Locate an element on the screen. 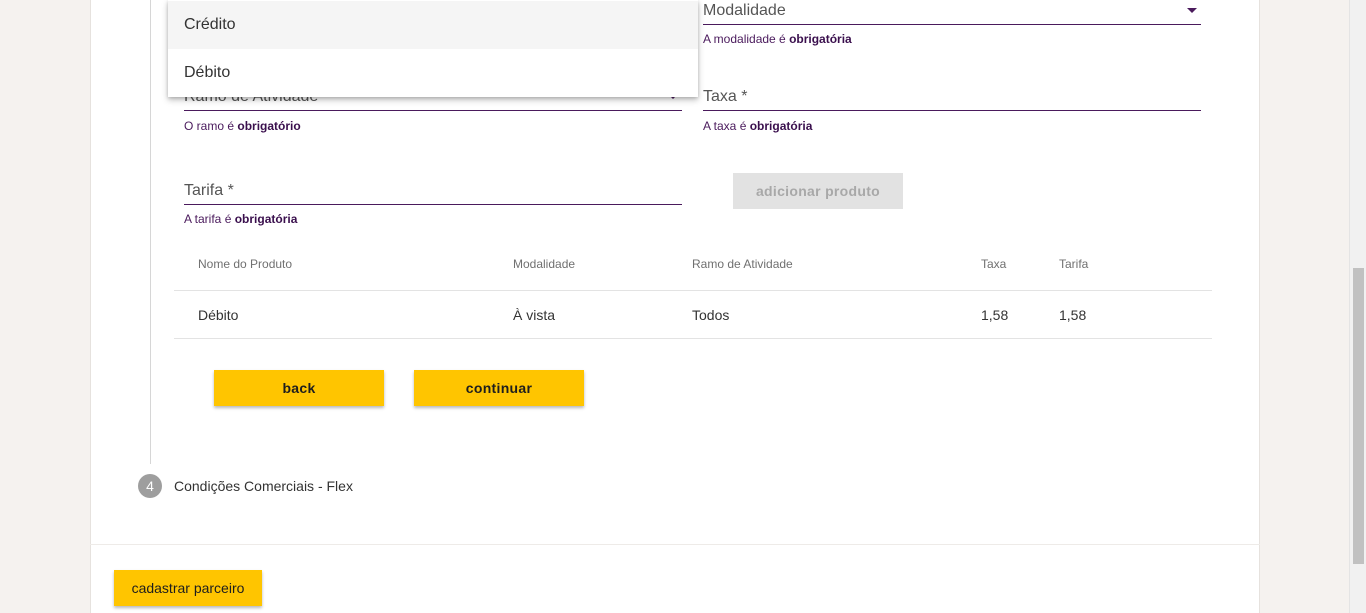  taxa-hint-strong: obrigatória is located at coordinates (781, 126).